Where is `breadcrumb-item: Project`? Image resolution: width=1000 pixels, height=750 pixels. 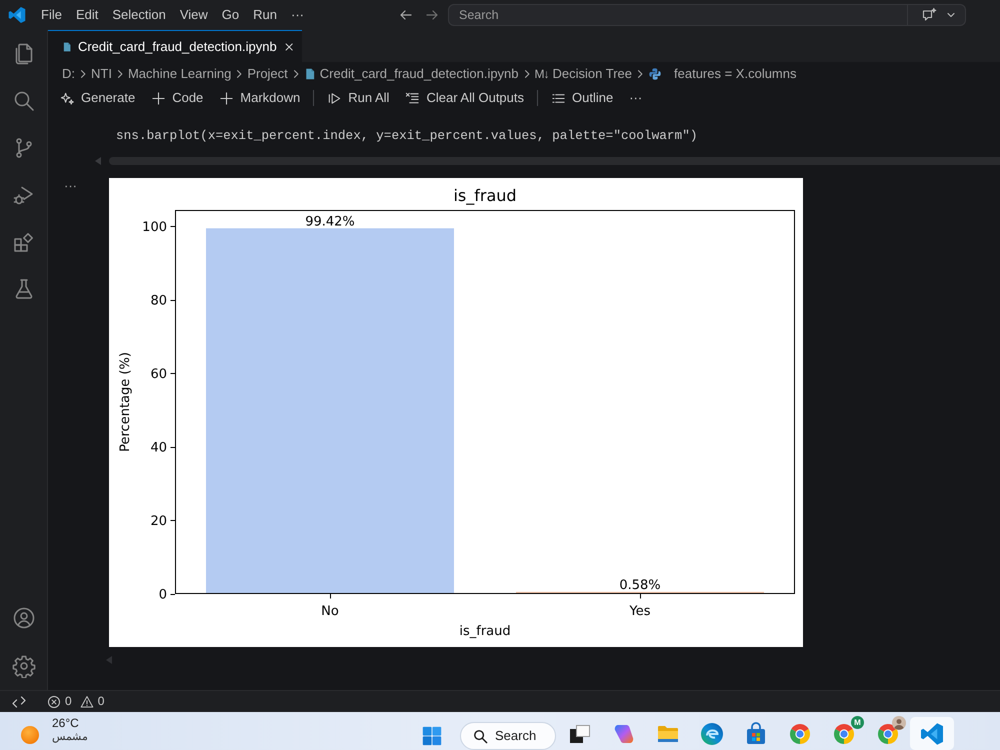
breadcrumb-item: Project is located at coordinates (267, 74).